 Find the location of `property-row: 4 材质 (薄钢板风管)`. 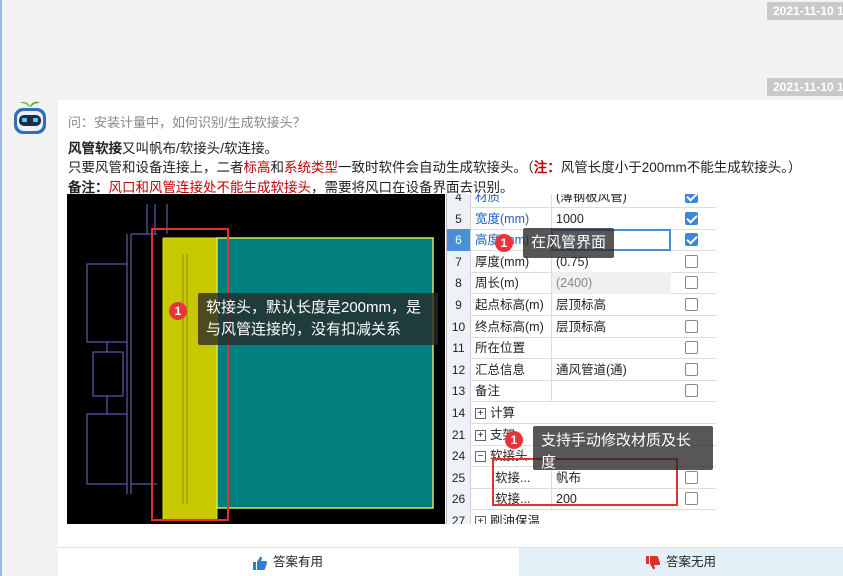

property-row: 4 材质 (薄钢板风管) is located at coordinates (581, 201).